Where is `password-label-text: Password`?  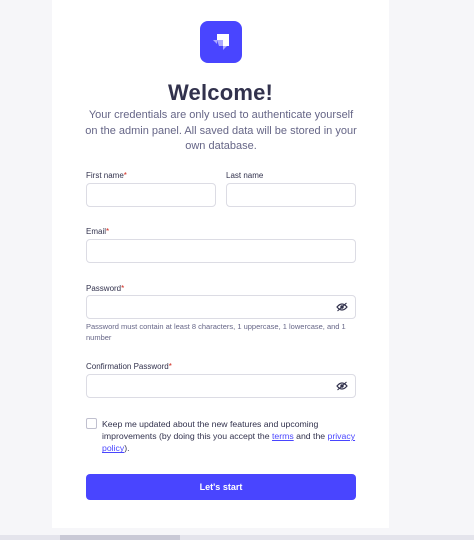
password-label-text: Password is located at coordinates (104, 288).